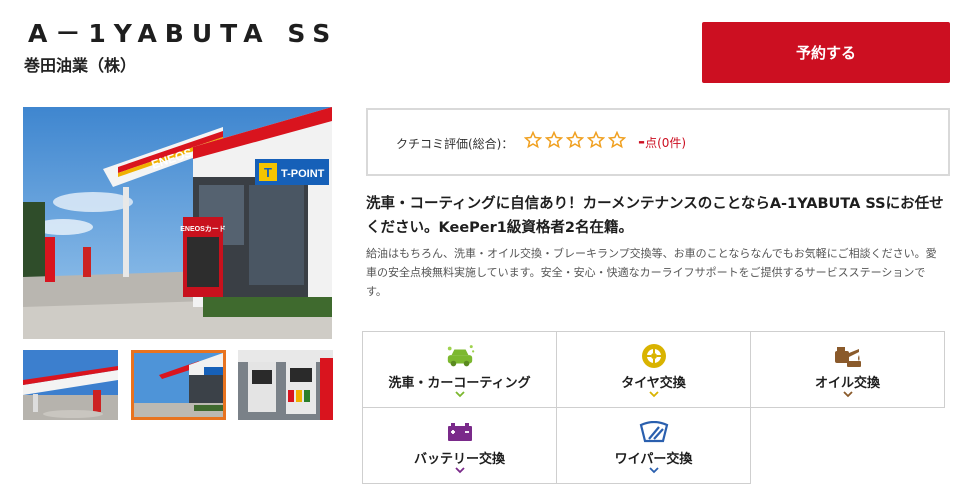 The height and width of the screenshot is (500, 980). What do you see at coordinates (80, 65) in the screenshot?
I see `company-name: 巻田油業（株）` at bounding box center [80, 65].